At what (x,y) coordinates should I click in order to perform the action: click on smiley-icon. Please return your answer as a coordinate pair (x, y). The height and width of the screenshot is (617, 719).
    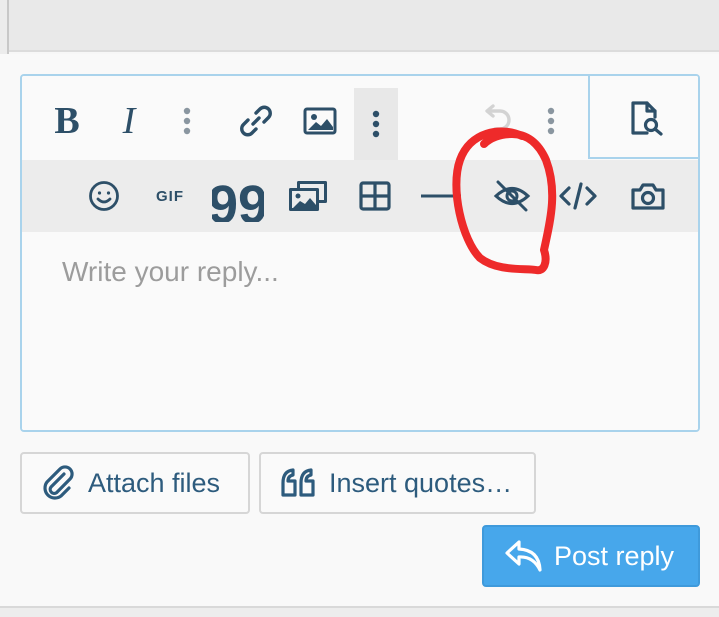
    Looking at the image, I should click on (104, 196).